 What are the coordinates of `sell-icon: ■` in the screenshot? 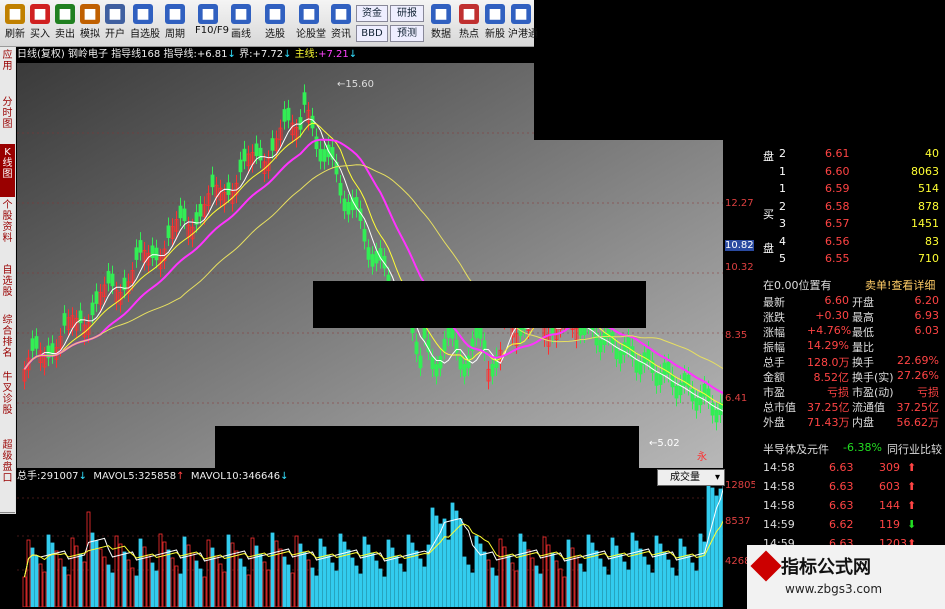 It's located at (65, 14).